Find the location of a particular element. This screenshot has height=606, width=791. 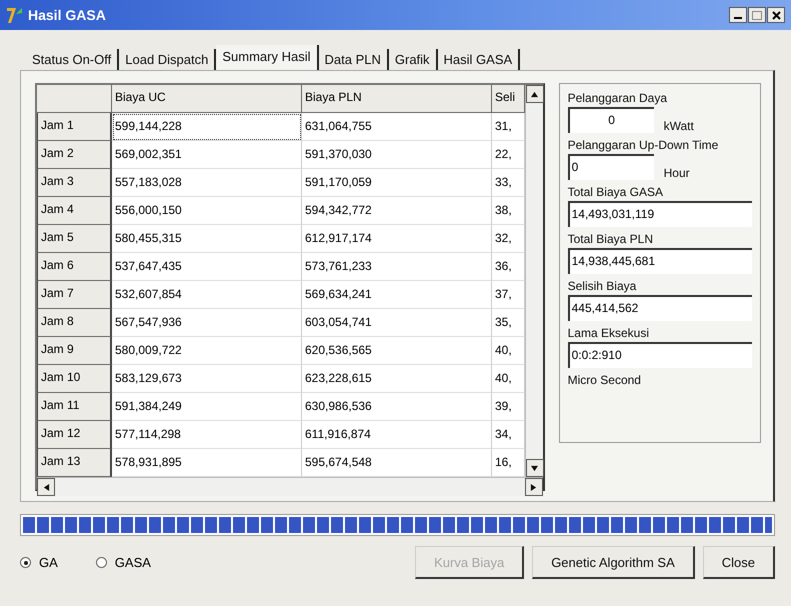

table-cell: 580,009,722 is located at coordinates (207, 351).